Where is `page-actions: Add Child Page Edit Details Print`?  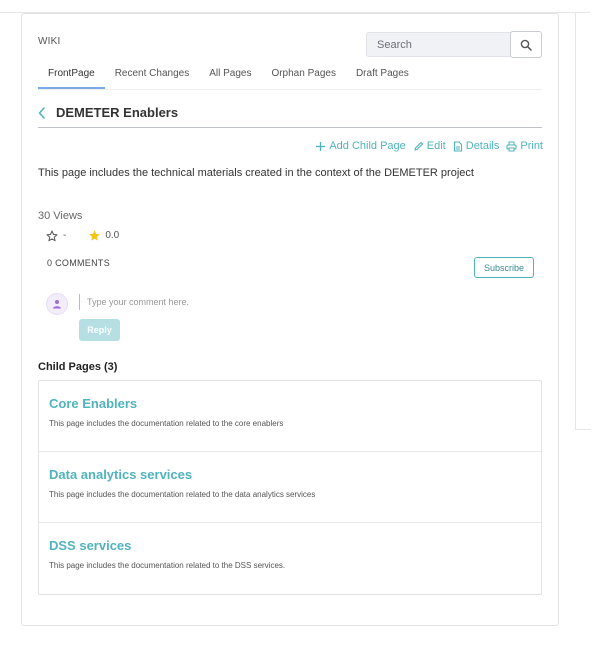
page-actions: Add Child Page Edit Details Print is located at coordinates (429, 146).